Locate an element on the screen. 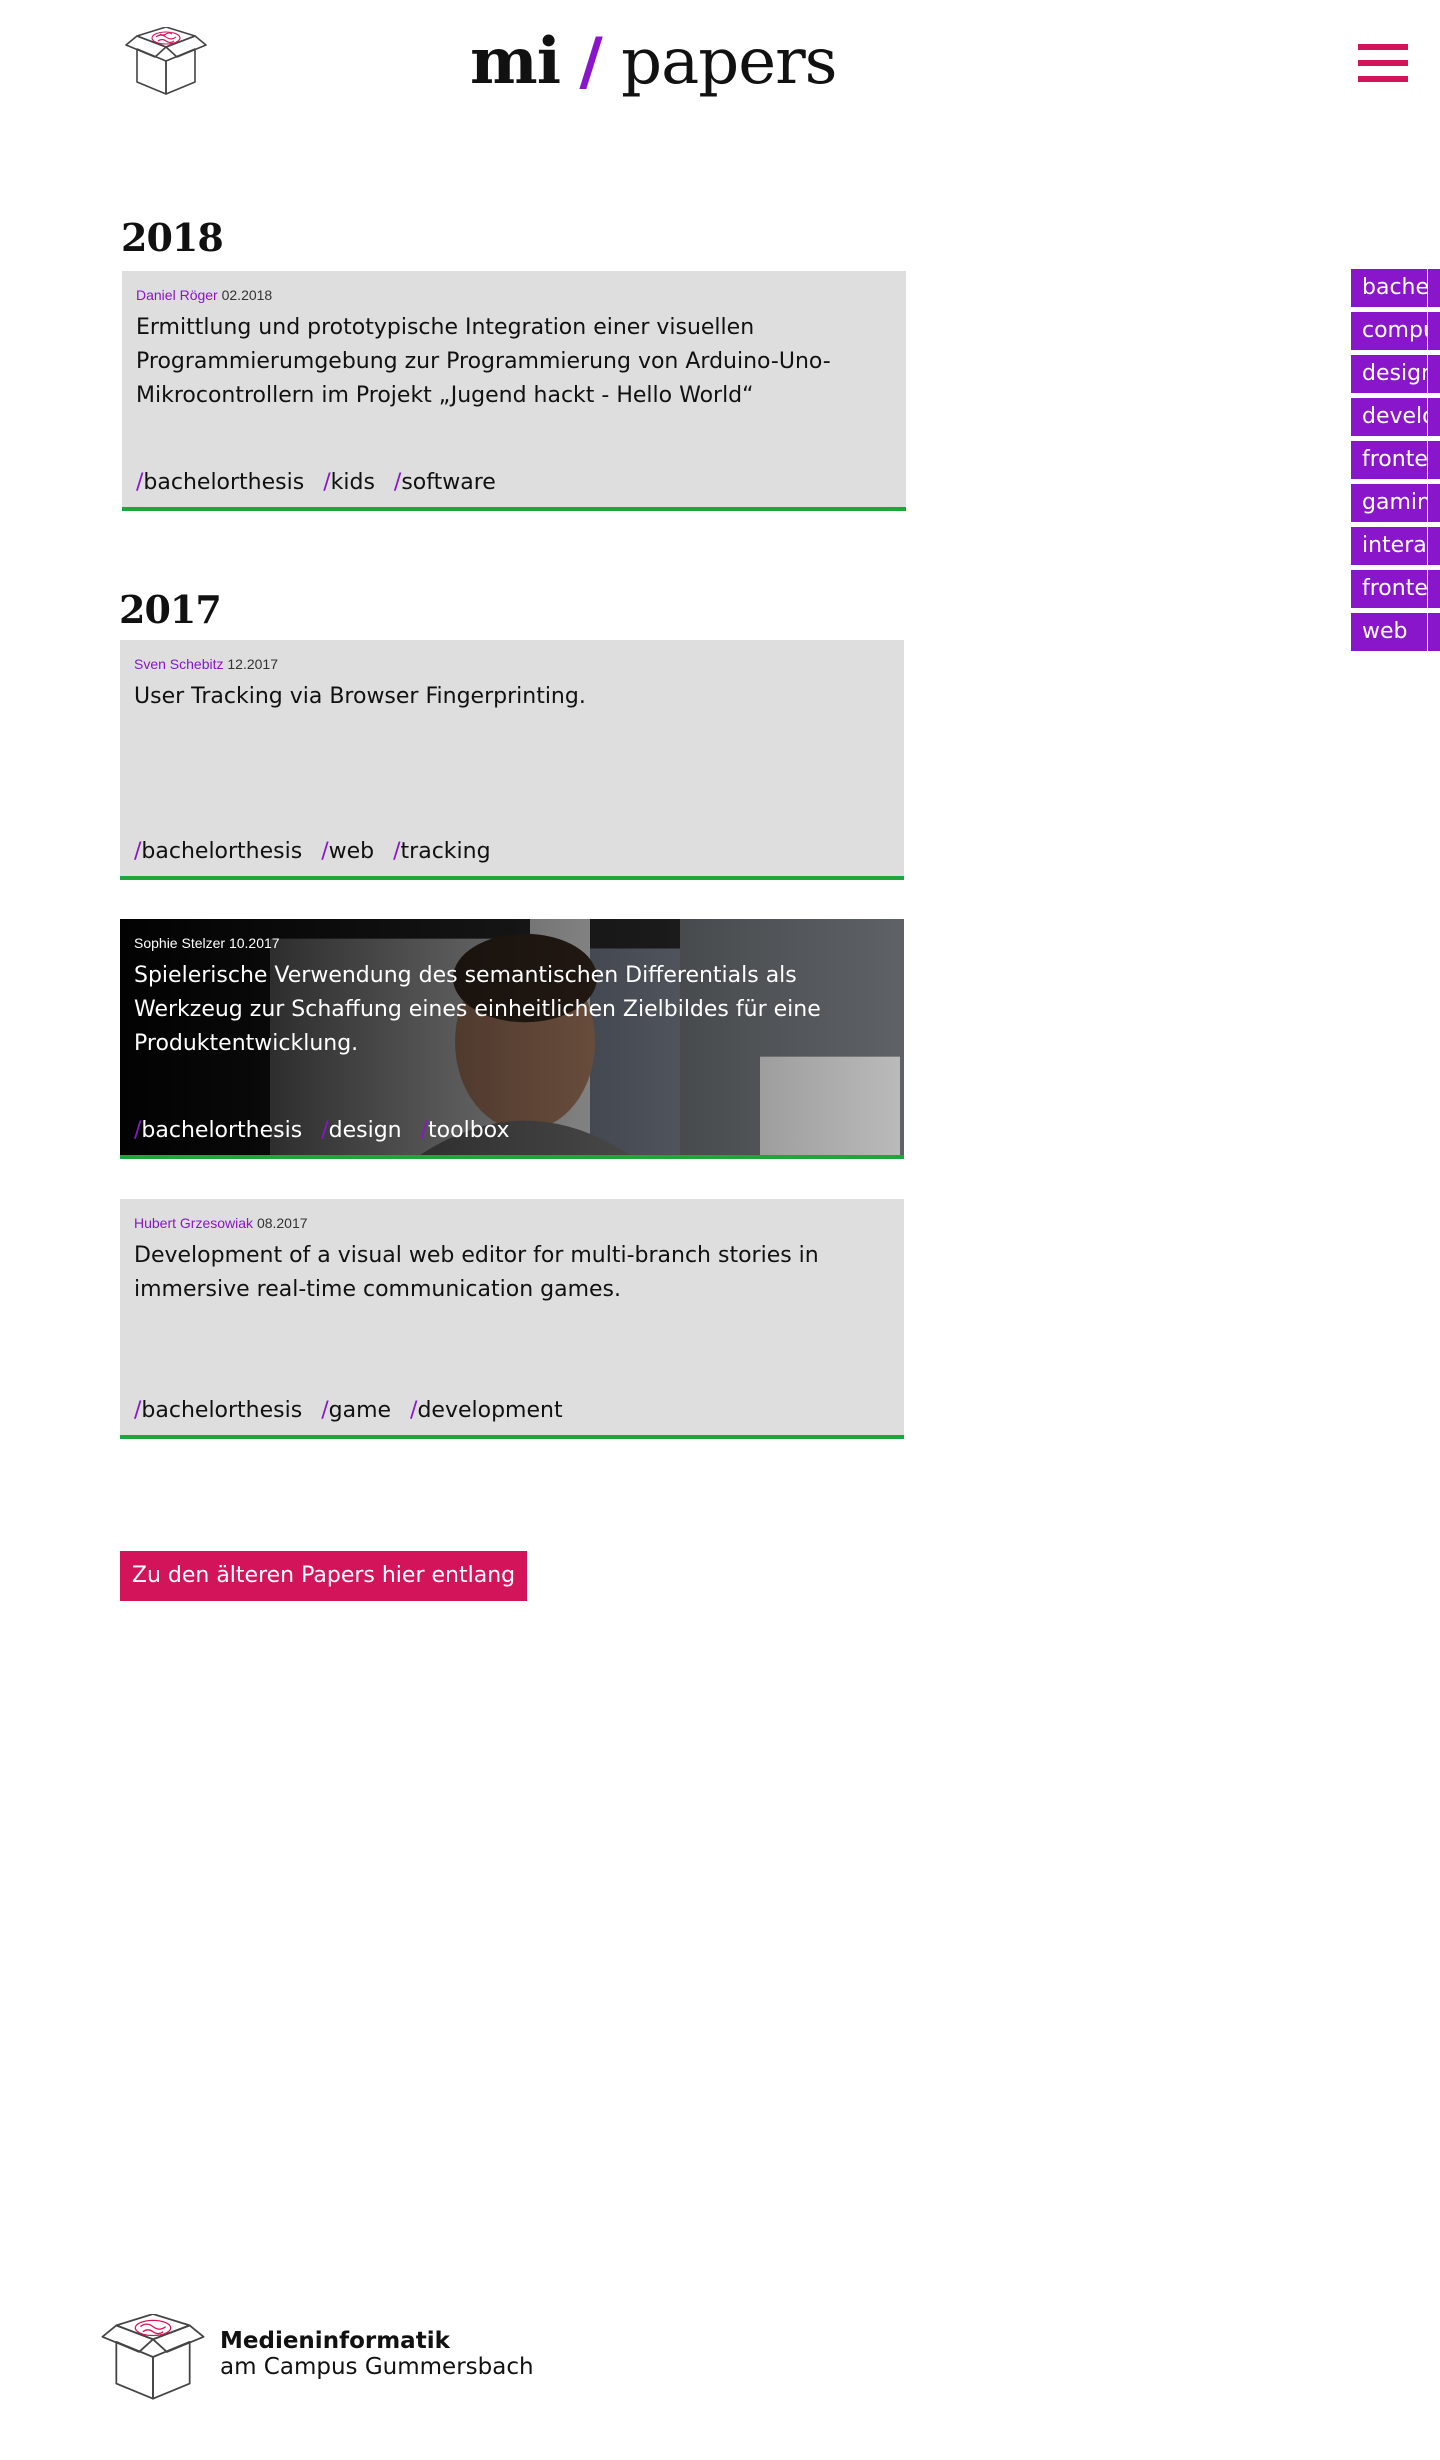 The image size is (1440, 2460). footer-logo-icon is located at coordinates (153, 2357).